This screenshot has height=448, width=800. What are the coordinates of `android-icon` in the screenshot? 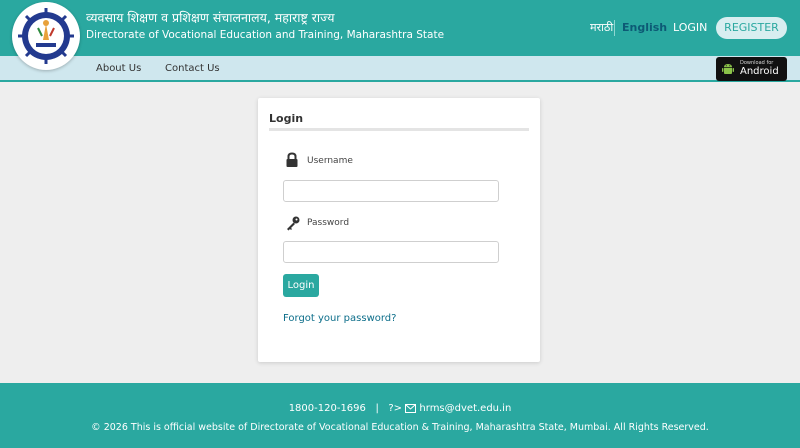 It's located at (728, 69).